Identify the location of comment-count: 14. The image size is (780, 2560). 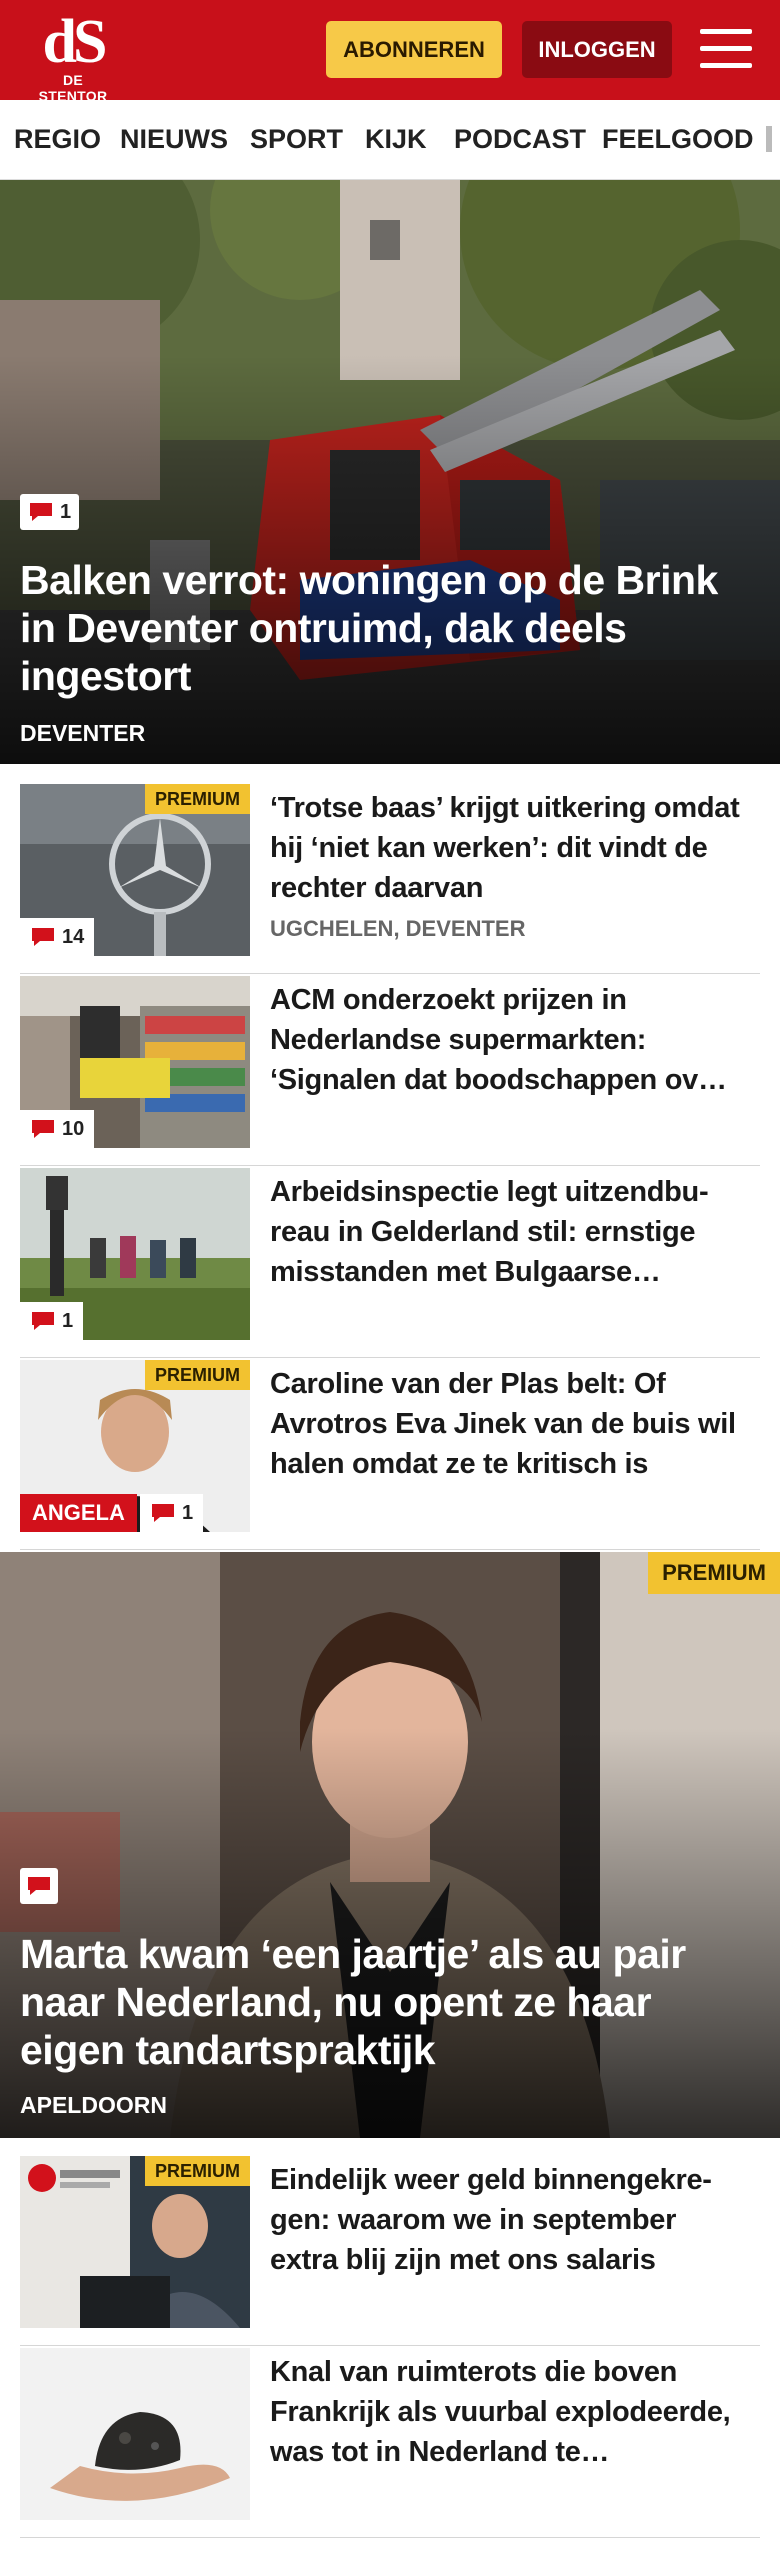
(73, 936).